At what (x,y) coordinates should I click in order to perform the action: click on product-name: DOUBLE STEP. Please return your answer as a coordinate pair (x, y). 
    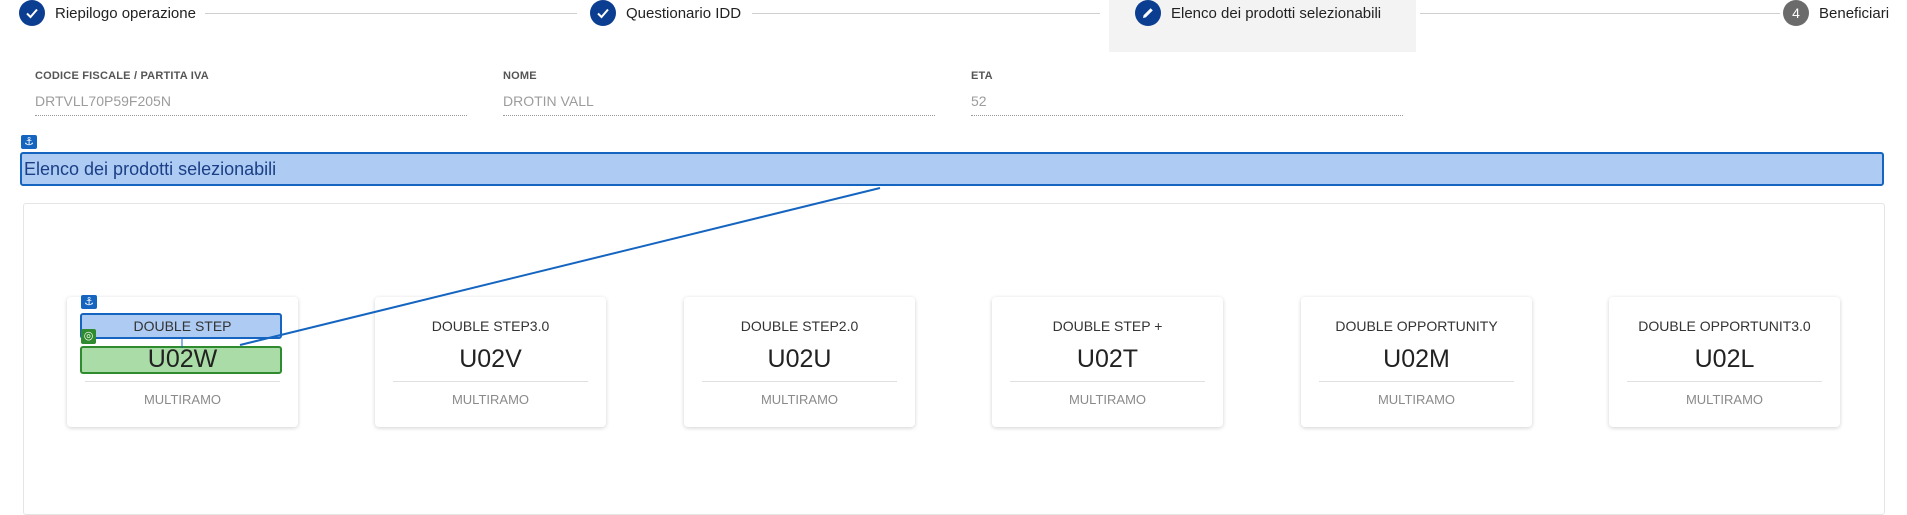
    Looking at the image, I should click on (182, 326).